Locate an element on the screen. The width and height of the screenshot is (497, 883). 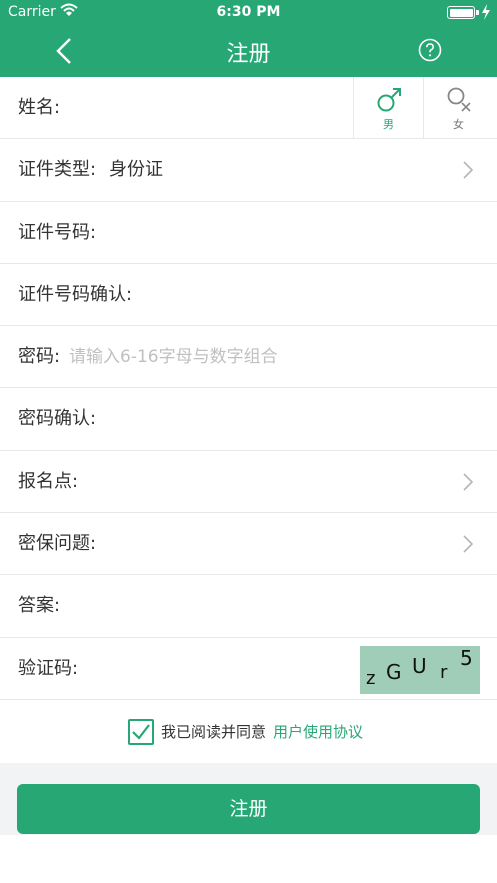
id-type-value: 身份证 is located at coordinates (136, 170).